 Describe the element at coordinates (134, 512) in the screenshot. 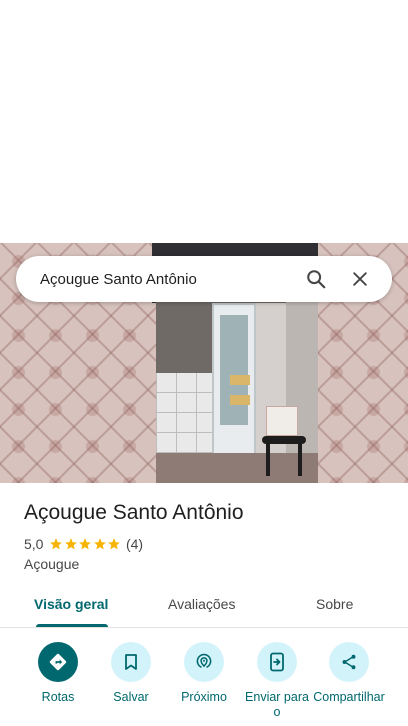

I see `place-title: Açougue Santo Antônio` at that location.